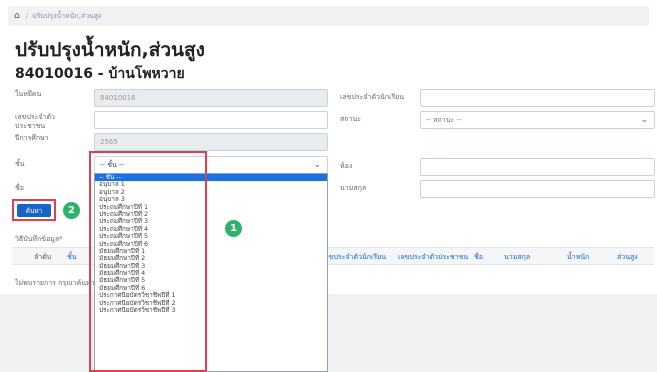 This screenshot has width=657, height=372. What do you see at coordinates (211, 120) in the screenshot?
I see `citizen-id-input` at bounding box center [211, 120].